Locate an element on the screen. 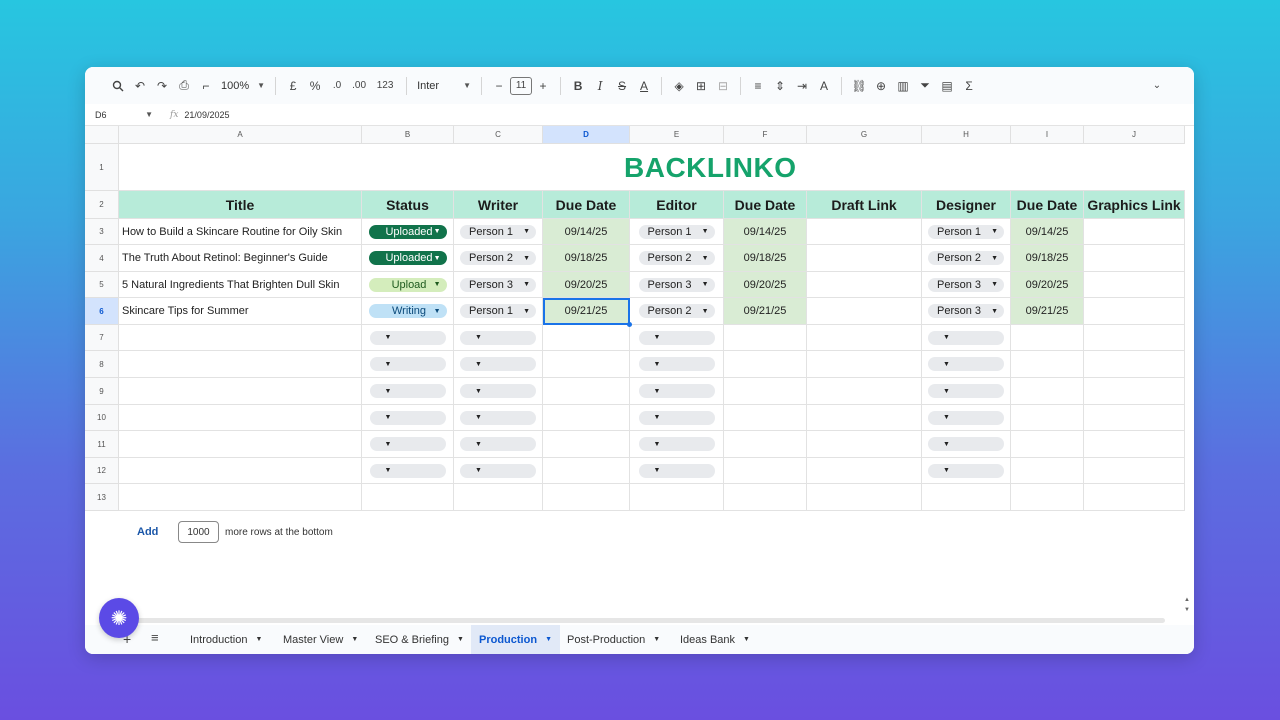 Image resolution: width=1280 pixels, height=720 pixels. cell-h9: ▼ is located at coordinates (966, 391).